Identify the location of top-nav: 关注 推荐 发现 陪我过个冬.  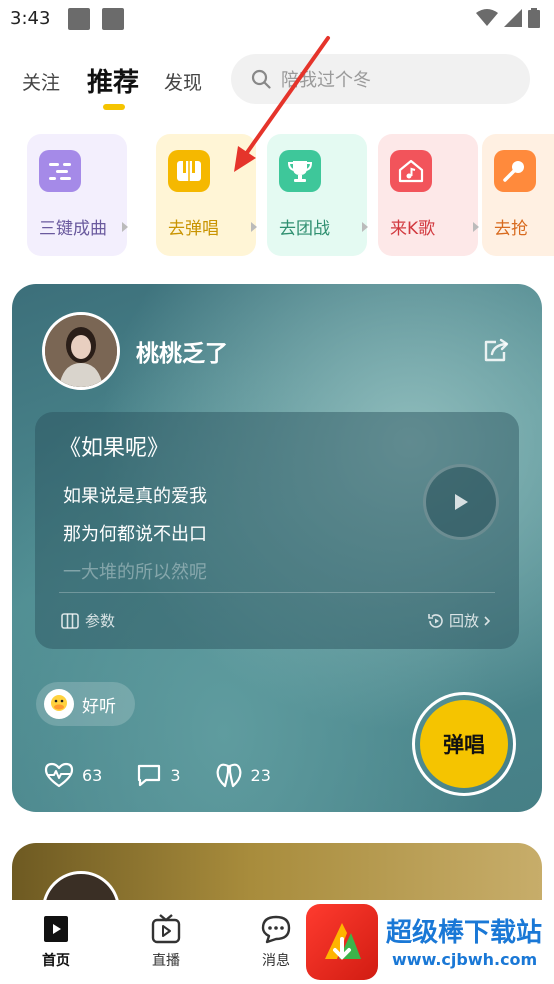
(277, 81).